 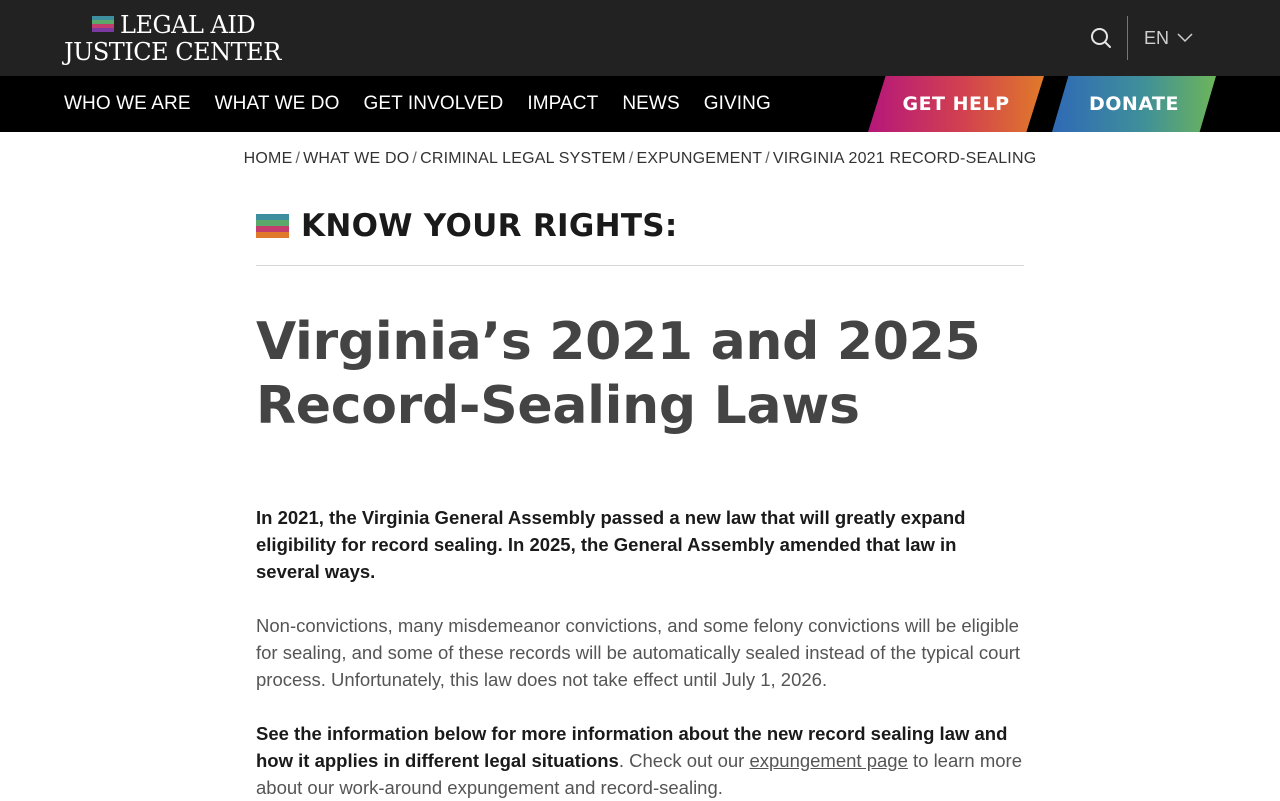 I want to click on language-selector: EN, so click(x=1168, y=38).